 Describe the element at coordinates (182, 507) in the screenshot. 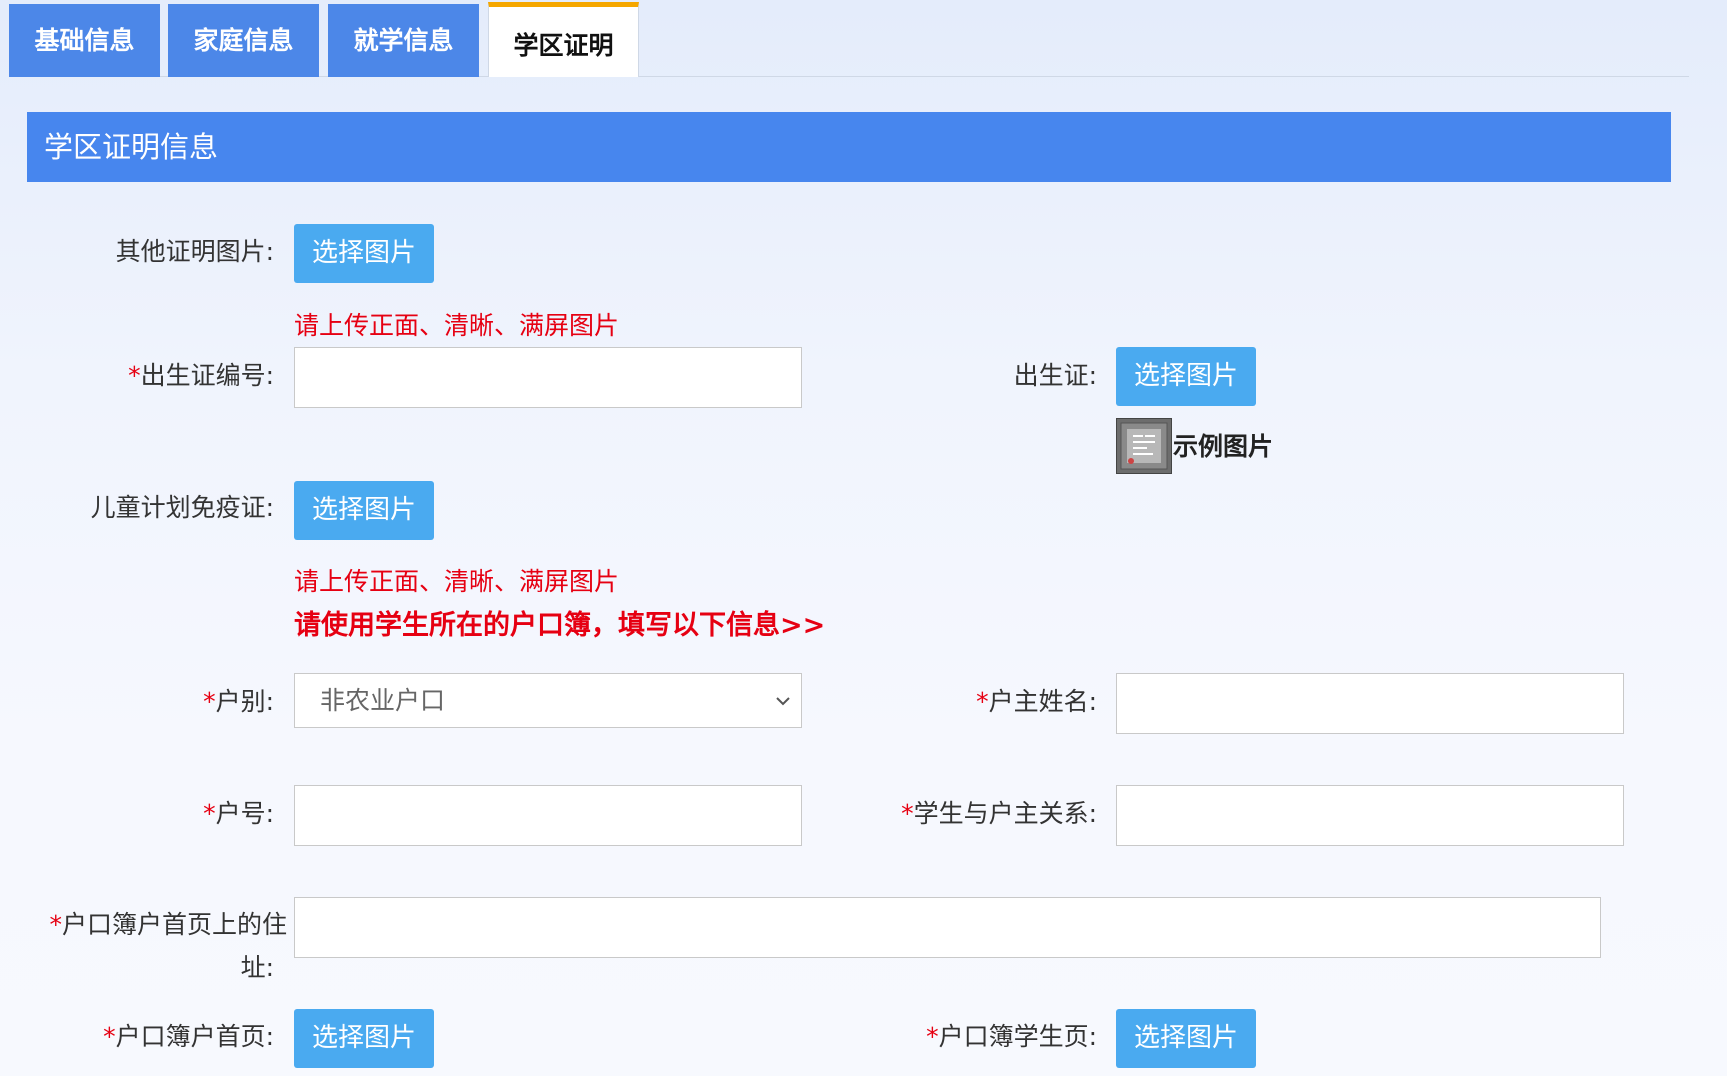

I see `vaccine-cert-label: 儿童计划免疫证:` at that location.